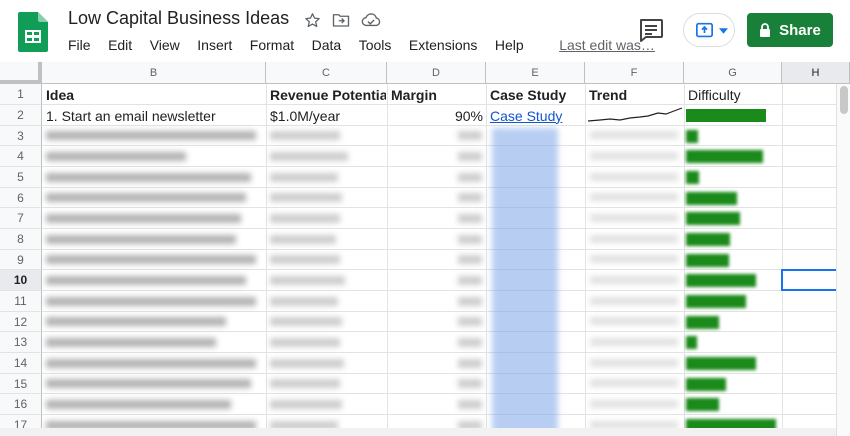 The width and height of the screenshot is (850, 436). What do you see at coordinates (535, 73) in the screenshot?
I see `column-header-e: E` at bounding box center [535, 73].